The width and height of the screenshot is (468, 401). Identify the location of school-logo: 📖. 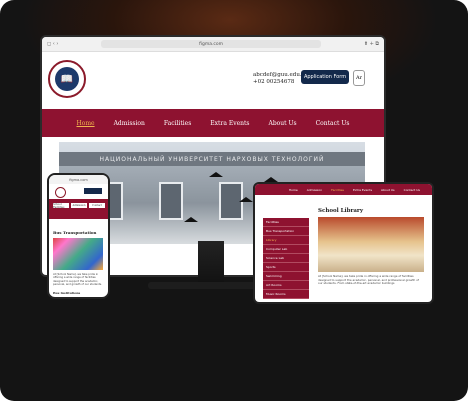
(67, 79).